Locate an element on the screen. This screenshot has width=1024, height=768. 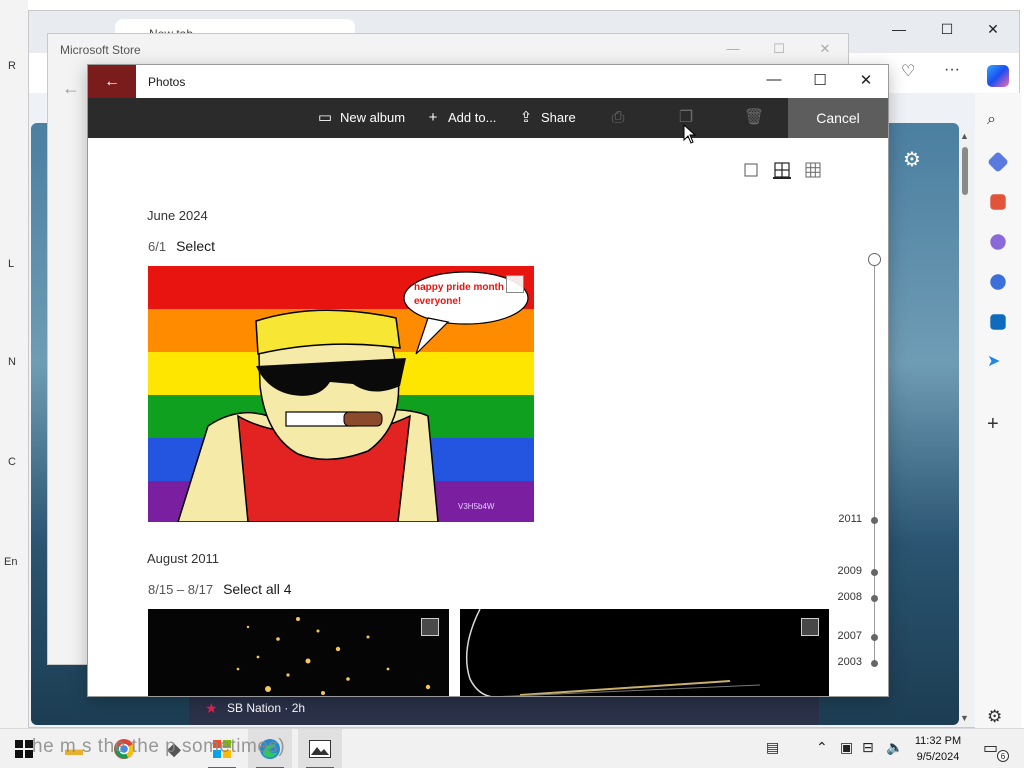
tag-icon is located at coordinates (998, 162).